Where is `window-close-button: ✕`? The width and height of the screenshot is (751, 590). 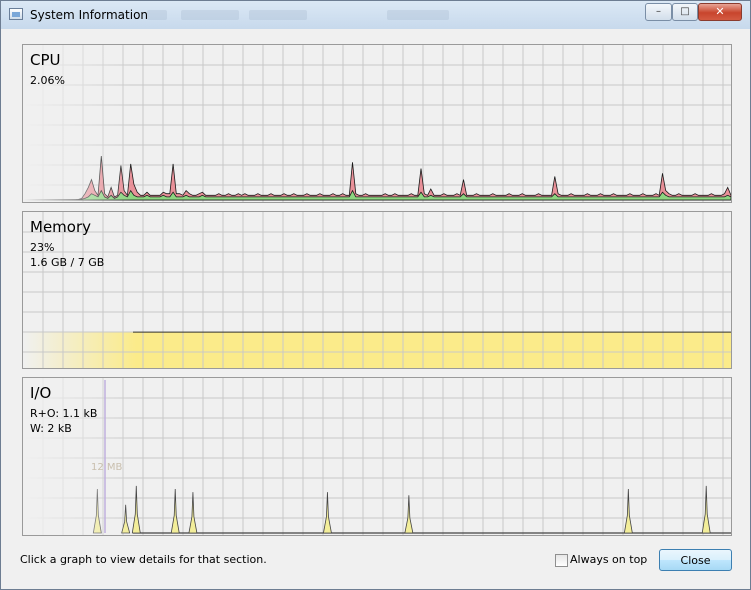
window-close-button: ✕ is located at coordinates (720, 12).